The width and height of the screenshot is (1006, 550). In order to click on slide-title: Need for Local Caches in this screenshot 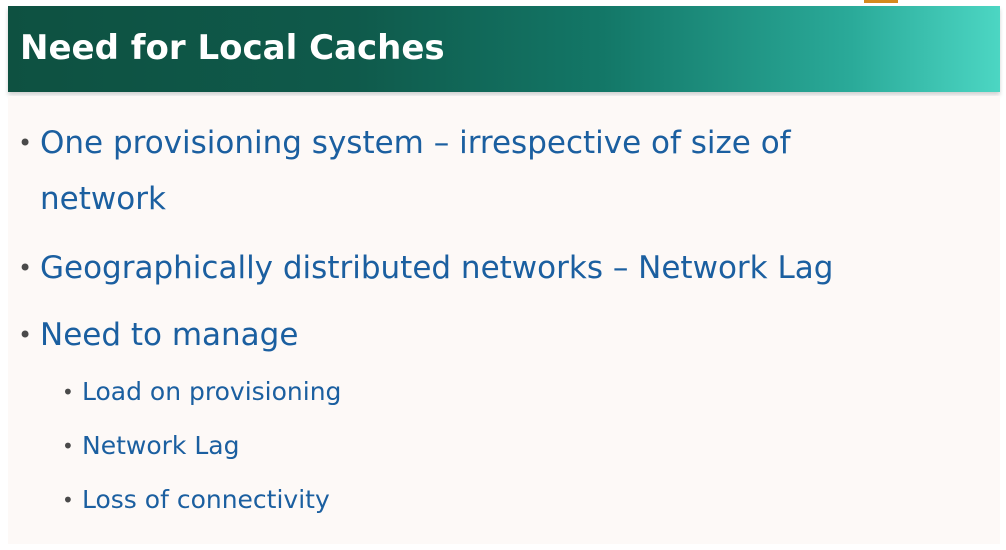, I will do `click(232, 48)`.